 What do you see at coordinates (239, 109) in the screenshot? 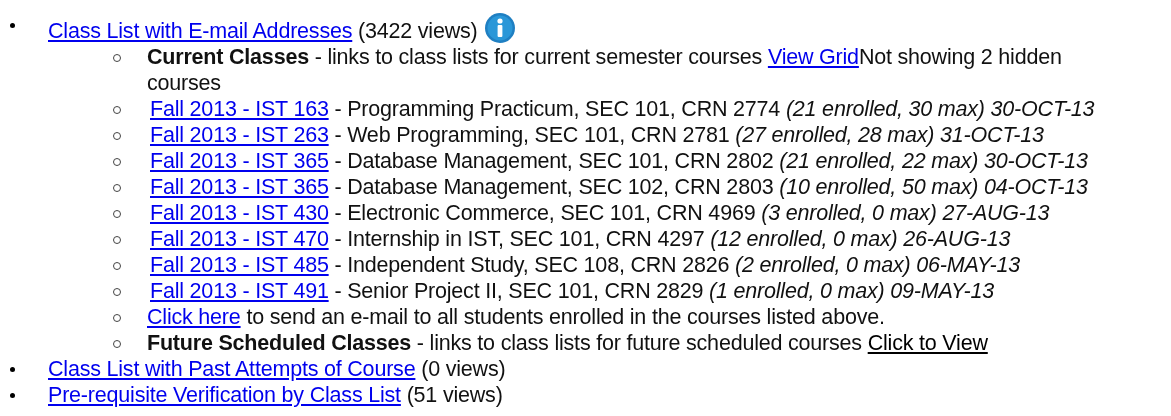
I see `course-link: Fall 2013 - IST 163` at bounding box center [239, 109].